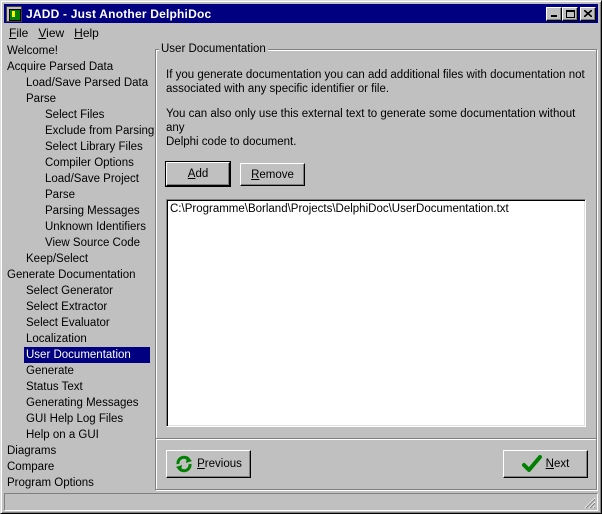 Image resolution: width=602 pixels, height=514 pixels. Describe the element at coordinates (119, 13) in the screenshot. I see `window-title: JADD - Just Another DelphiDoc` at that location.